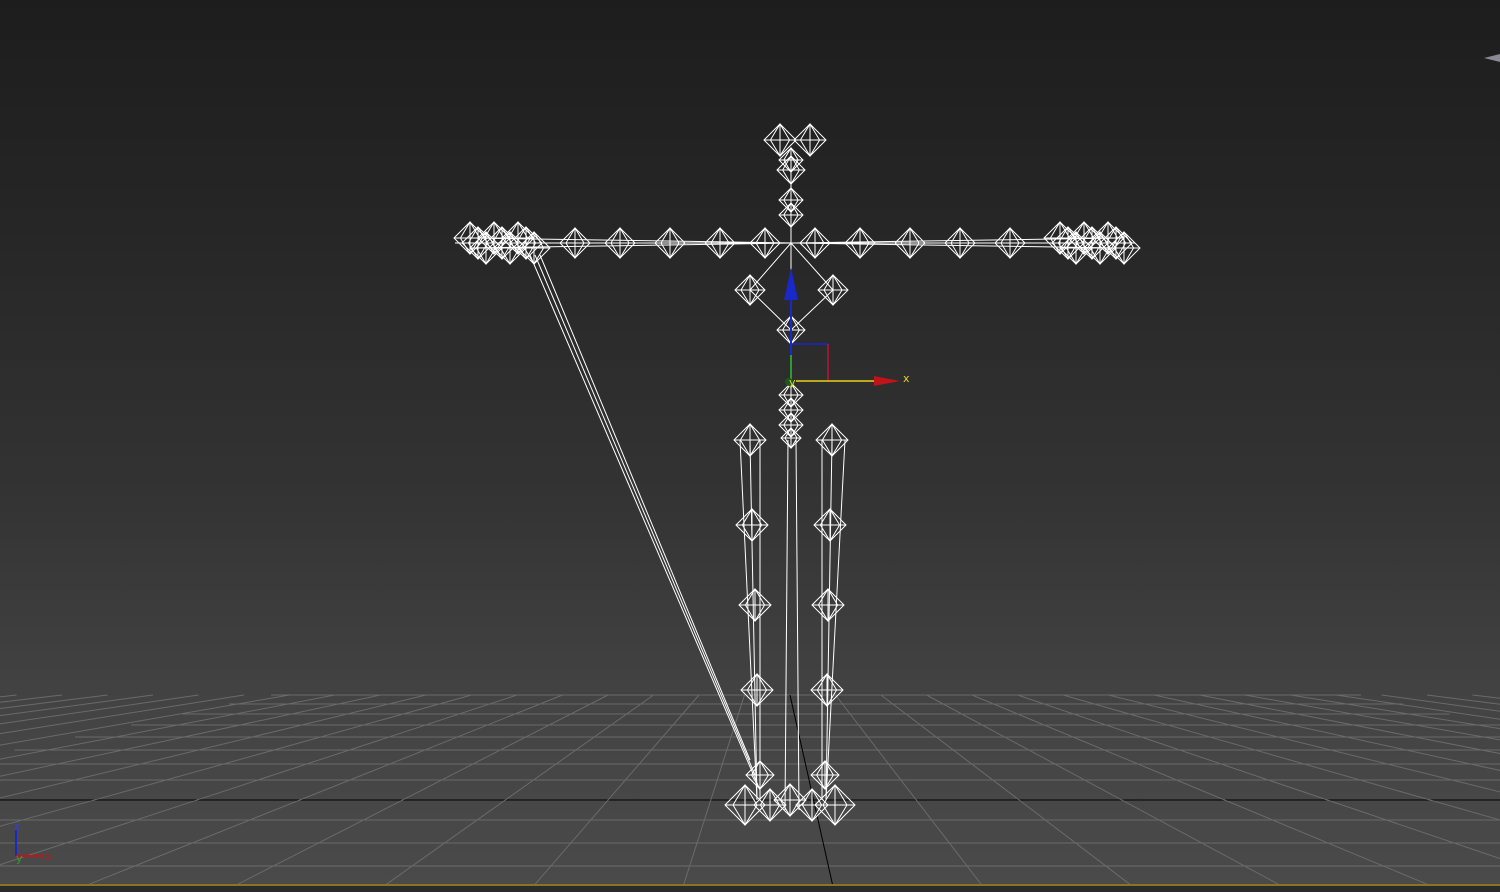 The width and height of the screenshot is (1500, 892). I want to click on gizmo-xz-plane, so click(810, 362).